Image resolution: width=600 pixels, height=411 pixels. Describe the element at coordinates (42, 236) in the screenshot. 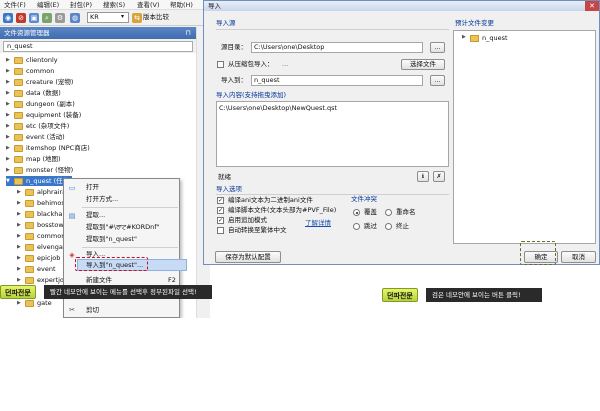

I see `tree-subnode: ▶ common` at that location.